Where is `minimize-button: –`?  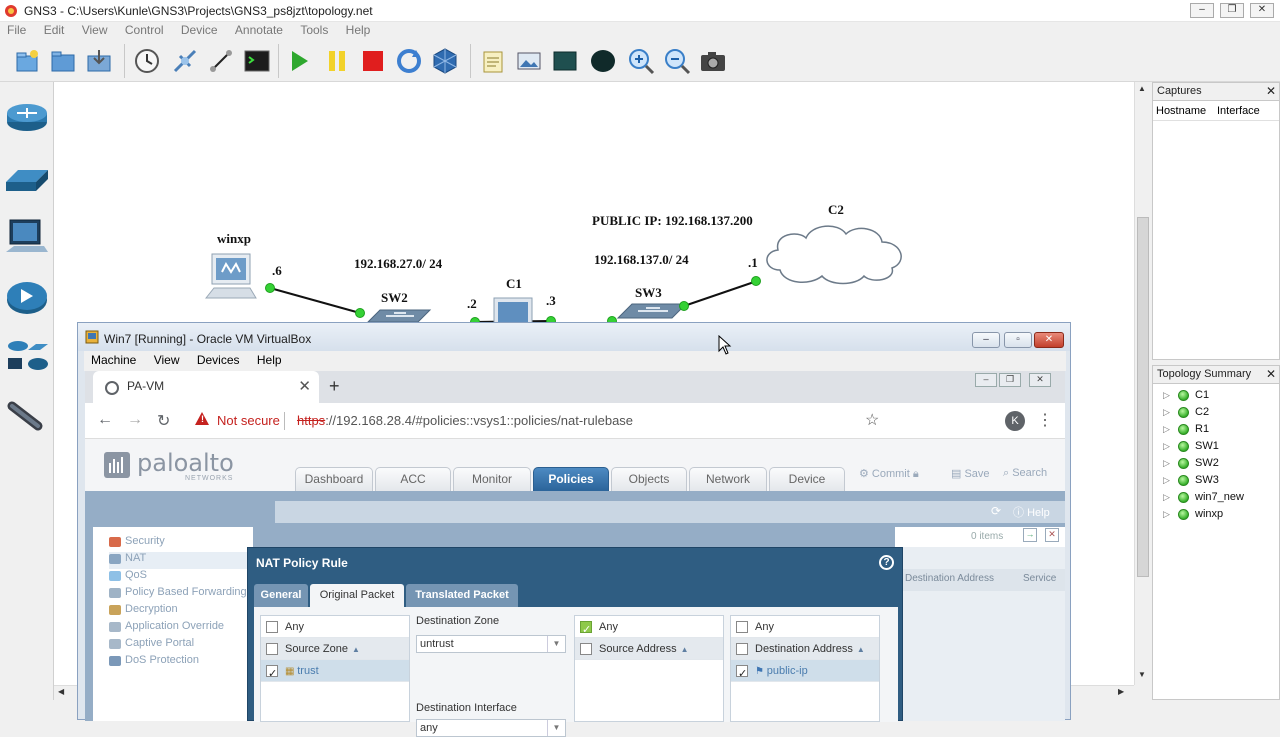 minimize-button: – is located at coordinates (1202, 10).